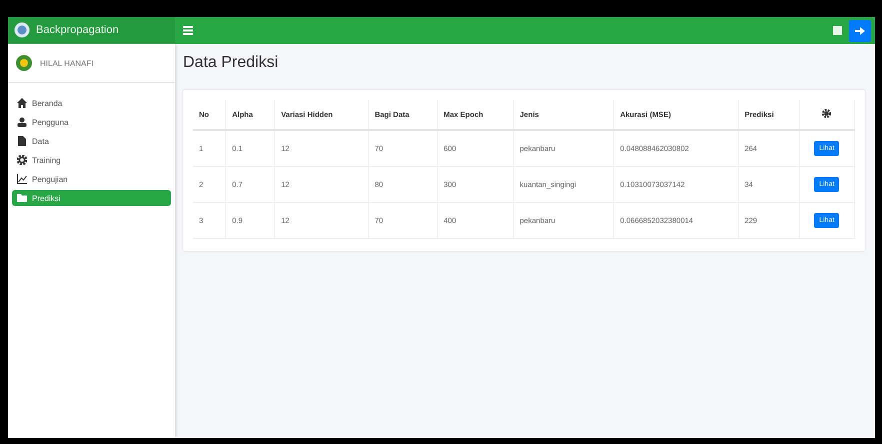  What do you see at coordinates (22, 141) in the screenshot?
I see `file-icon` at bounding box center [22, 141].